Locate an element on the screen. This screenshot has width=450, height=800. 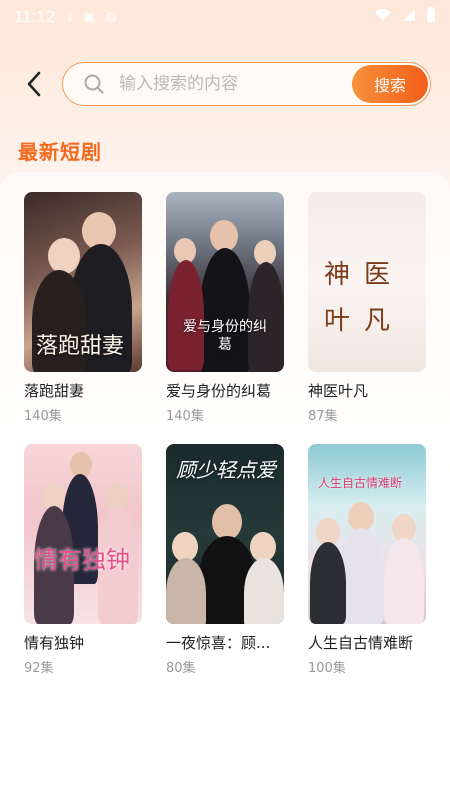
drama-poster: 情有独钟 is located at coordinates (83, 534).